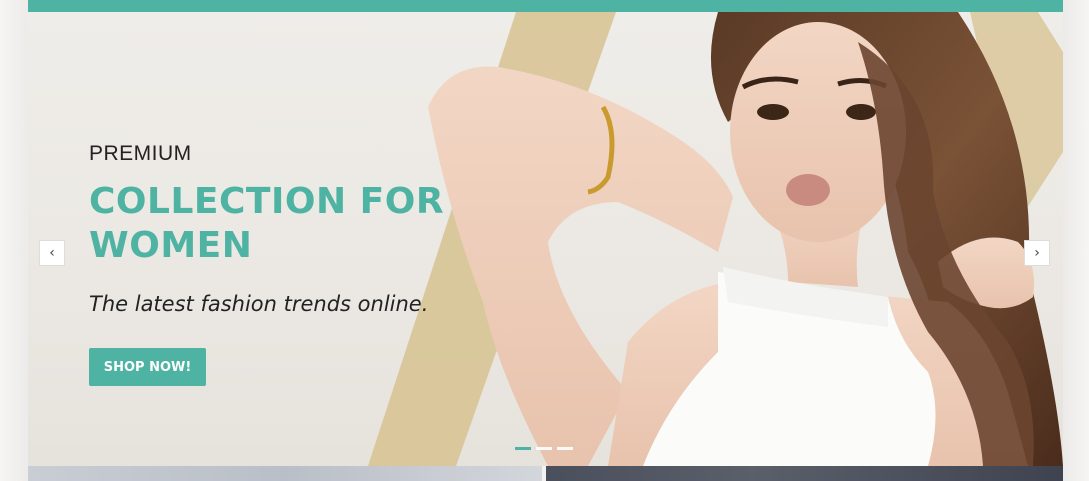 The image size is (1089, 481). I want to click on slider-next-button: ›, so click(1037, 253).